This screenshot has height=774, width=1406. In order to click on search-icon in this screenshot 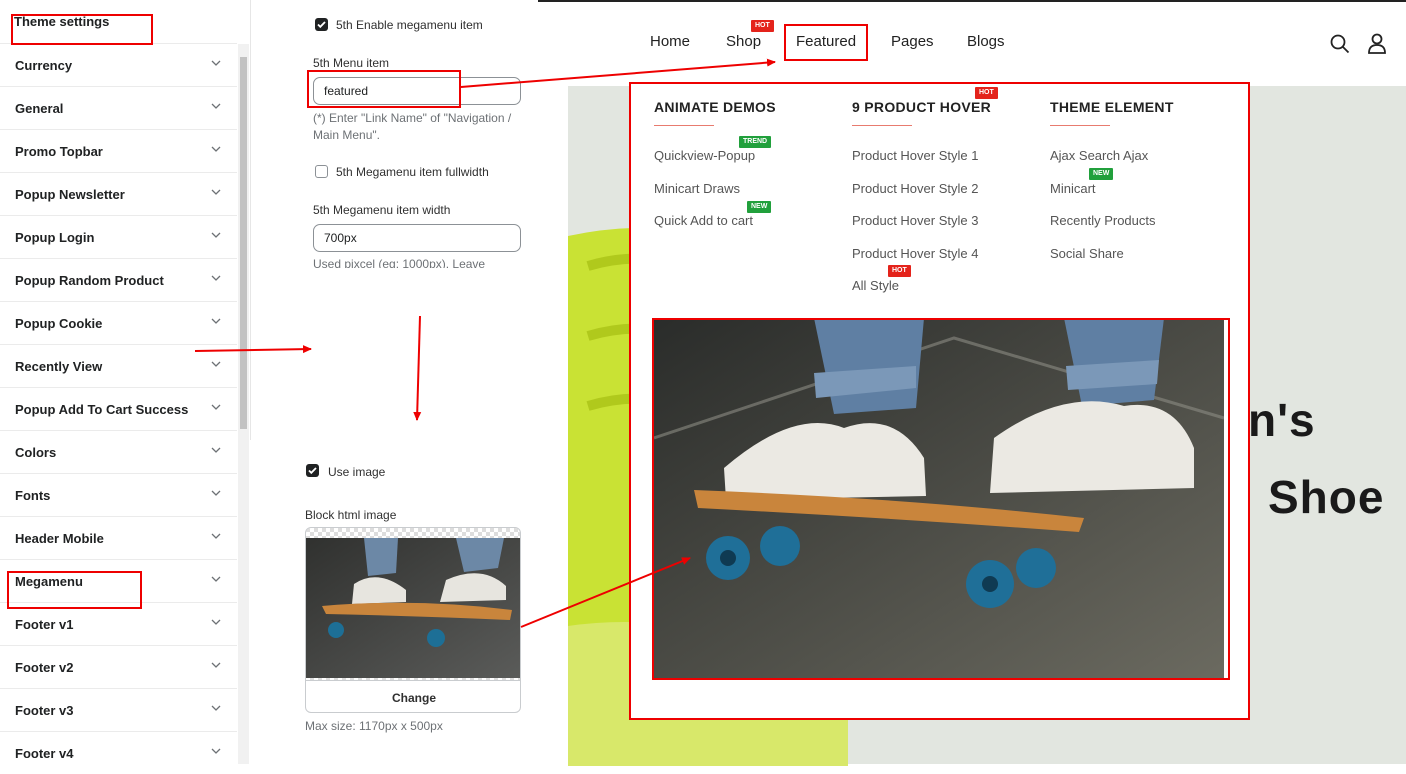, I will do `click(1340, 44)`.